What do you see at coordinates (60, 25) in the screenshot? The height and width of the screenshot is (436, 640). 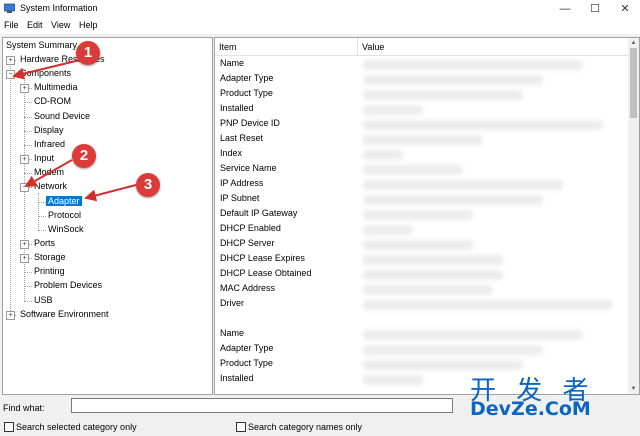 I see `menu-view: View` at bounding box center [60, 25].